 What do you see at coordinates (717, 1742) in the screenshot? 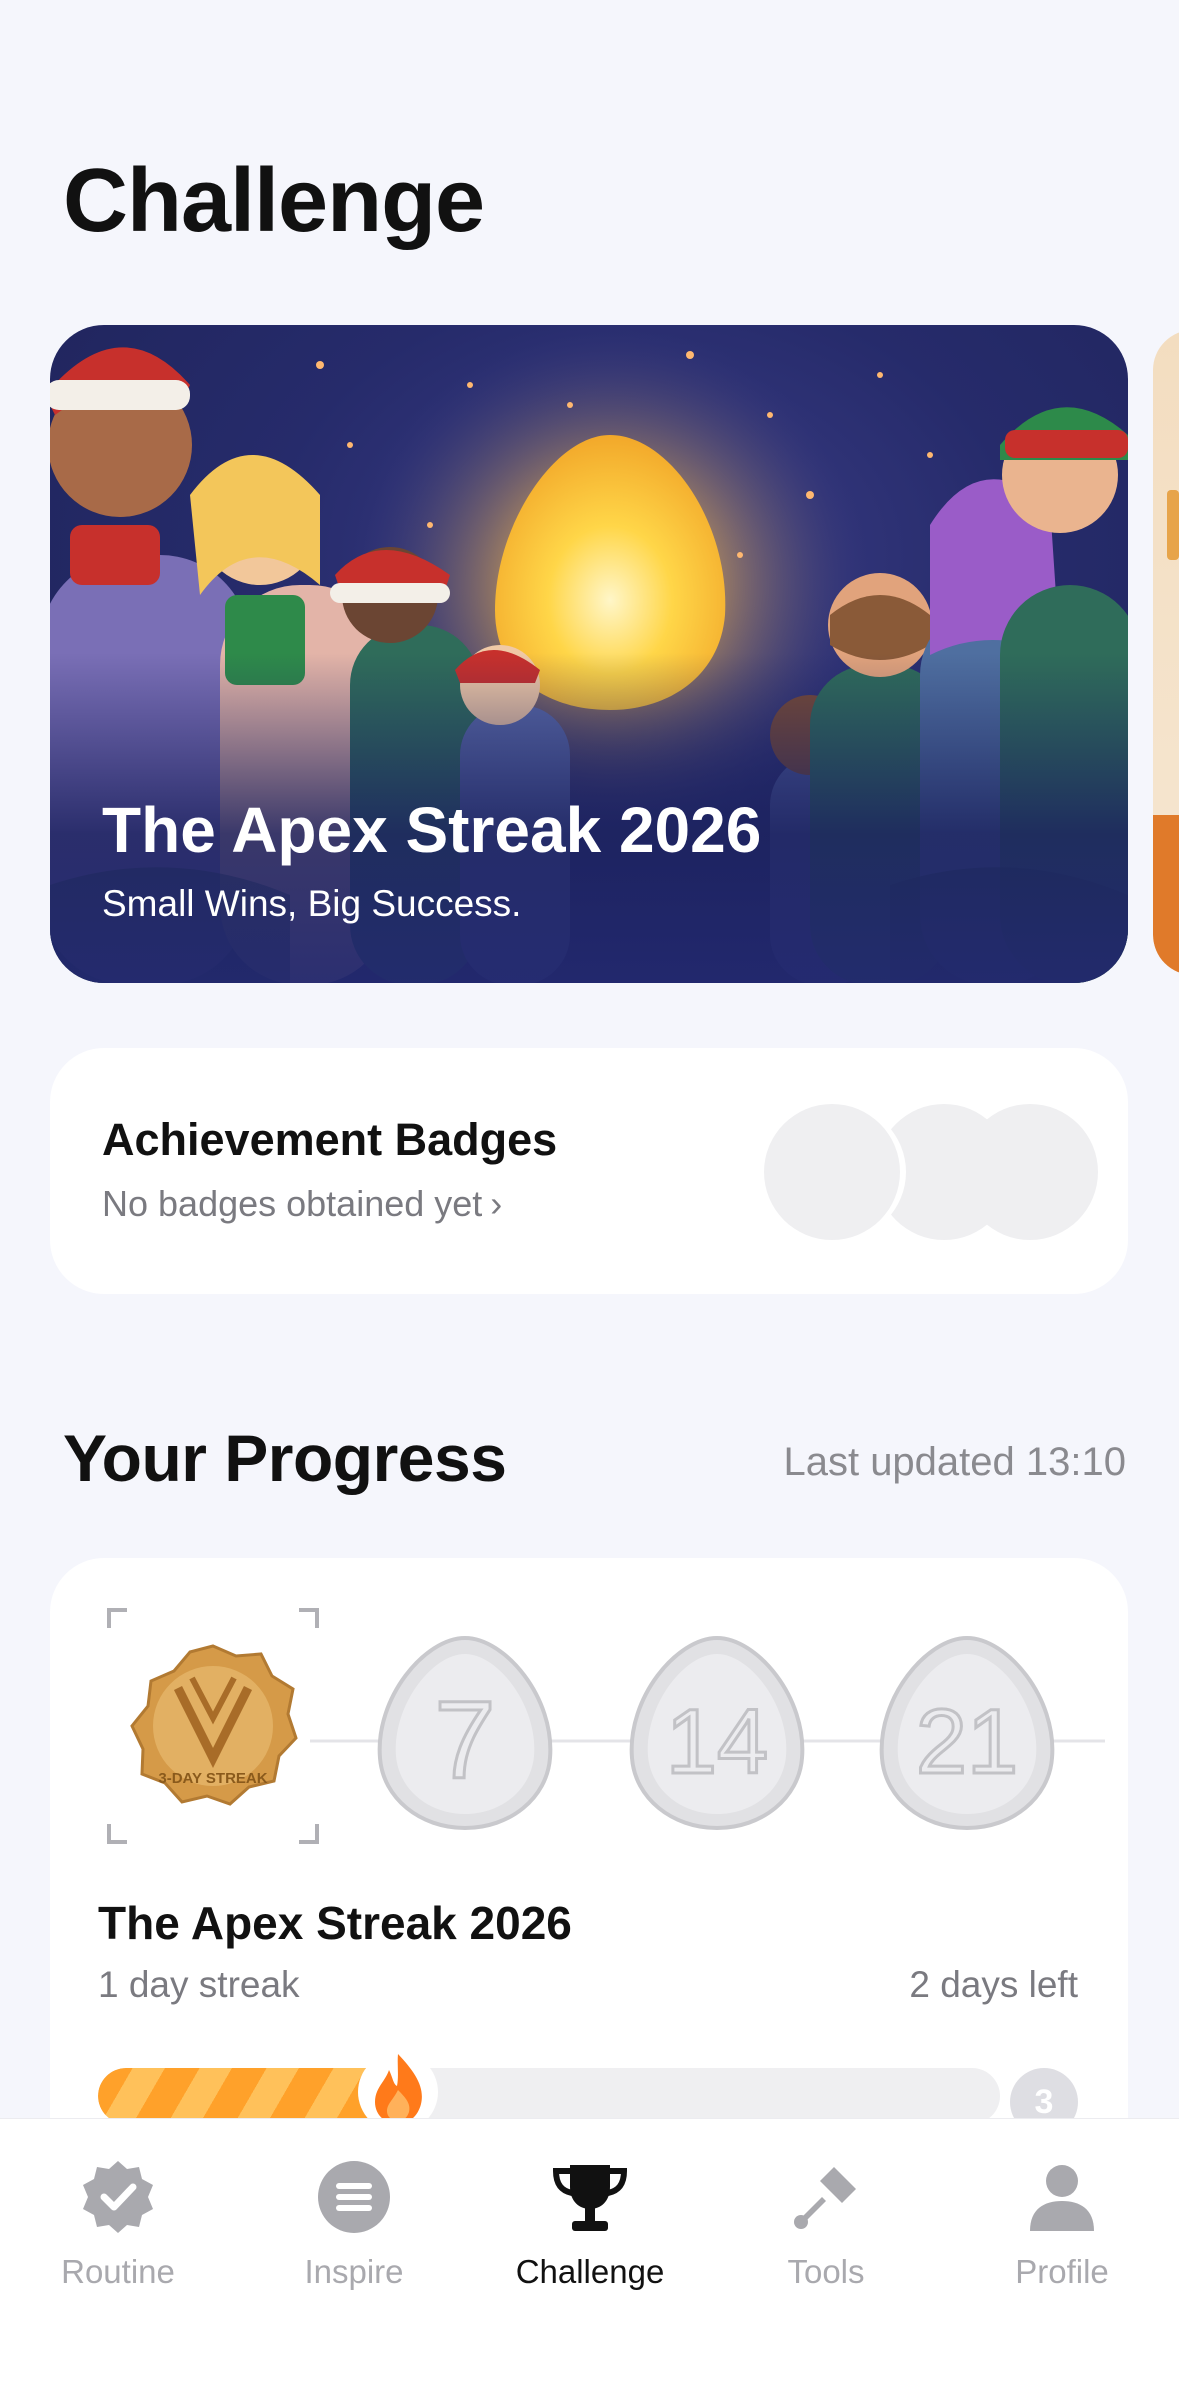
I see `badge-14-number: 14` at bounding box center [717, 1742].